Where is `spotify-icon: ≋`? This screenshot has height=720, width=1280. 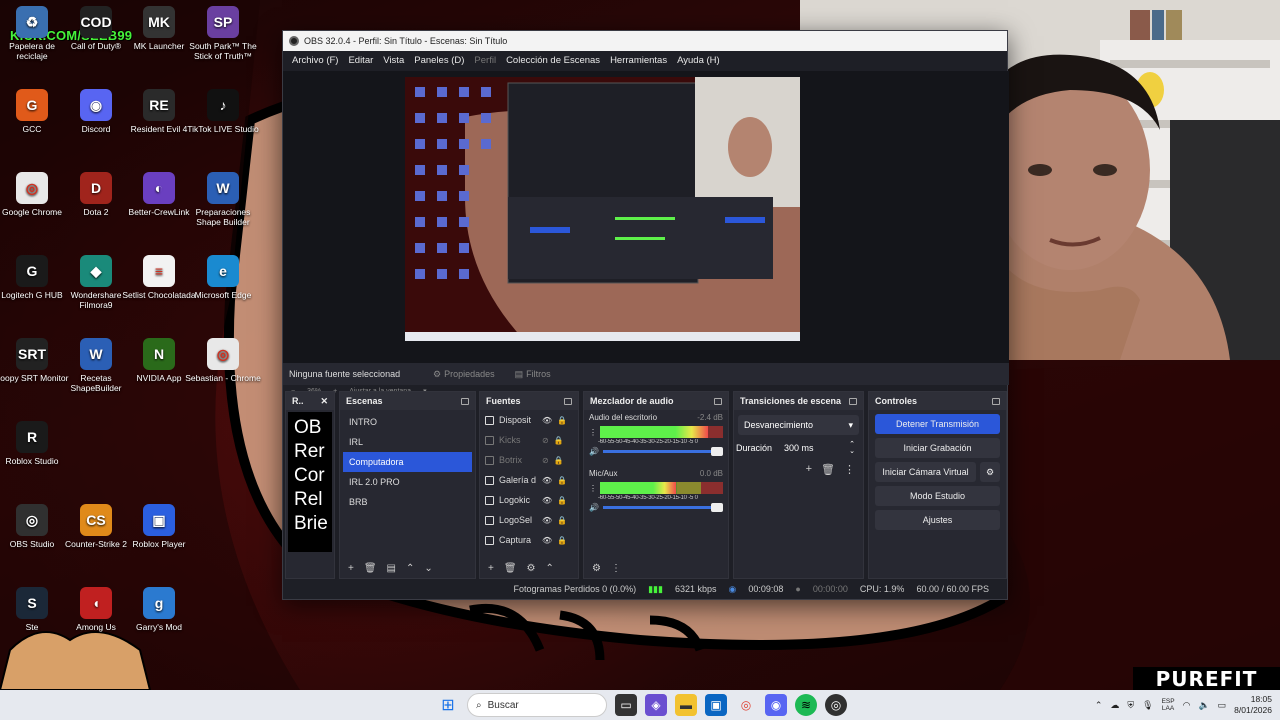 spotify-icon: ≋ is located at coordinates (806, 705).